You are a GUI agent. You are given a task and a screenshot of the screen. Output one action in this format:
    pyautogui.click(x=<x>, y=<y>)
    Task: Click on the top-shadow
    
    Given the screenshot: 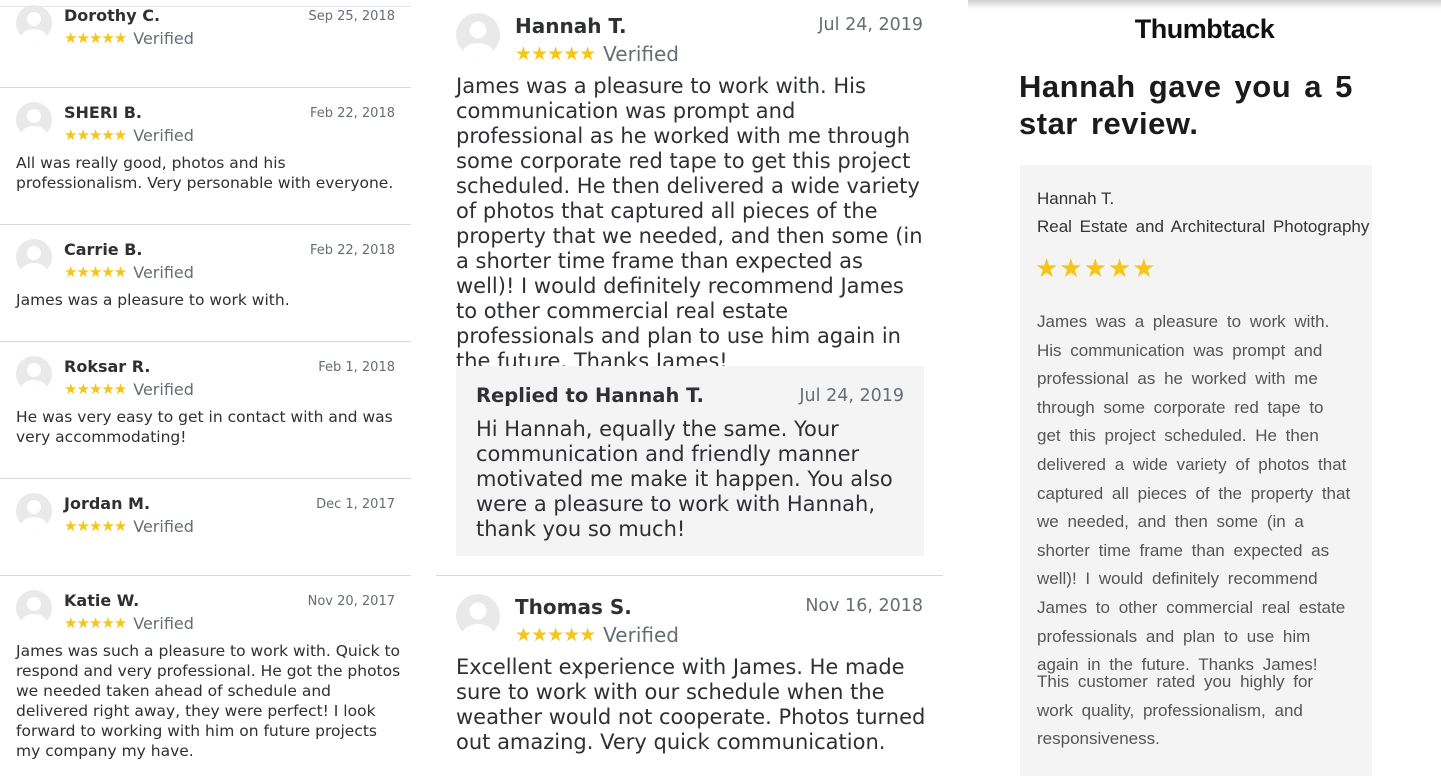 What is the action you would take?
    pyautogui.click(x=1204, y=4)
    